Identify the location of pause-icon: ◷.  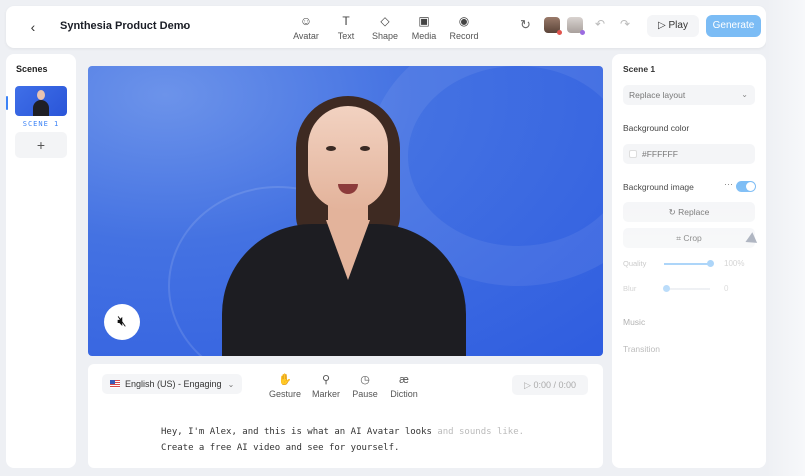
(365, 380).